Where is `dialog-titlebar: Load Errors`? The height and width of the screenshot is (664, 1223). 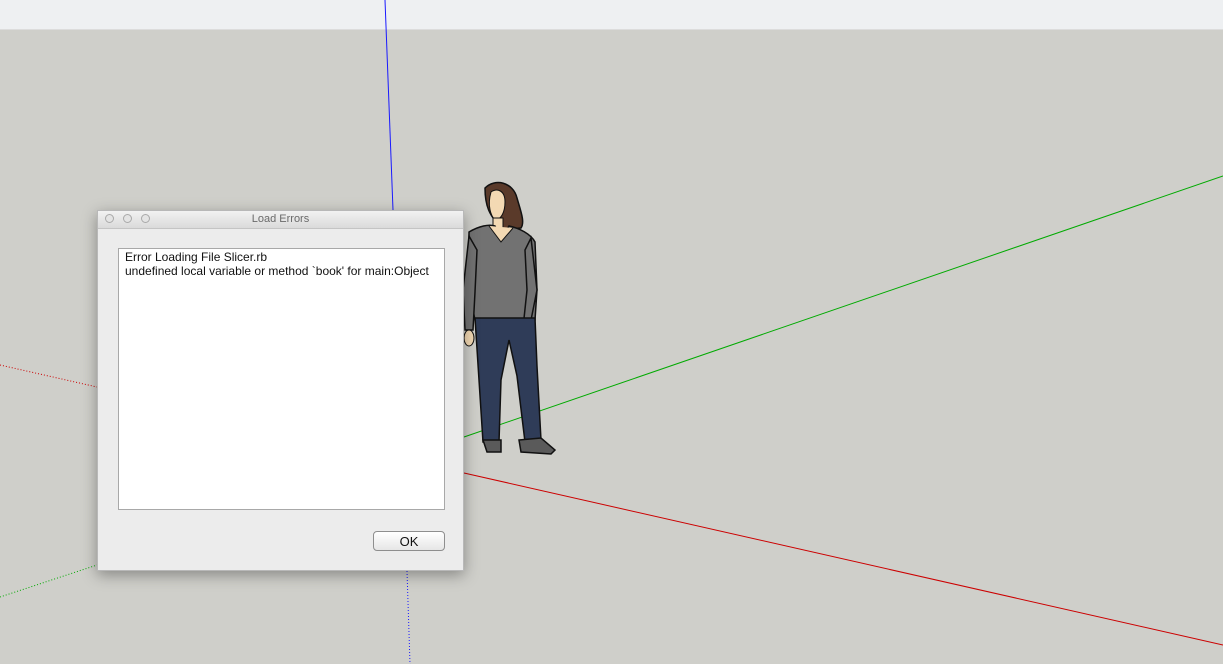
dialog-titlebar: Load Errors is located at coordinates (280, 220).